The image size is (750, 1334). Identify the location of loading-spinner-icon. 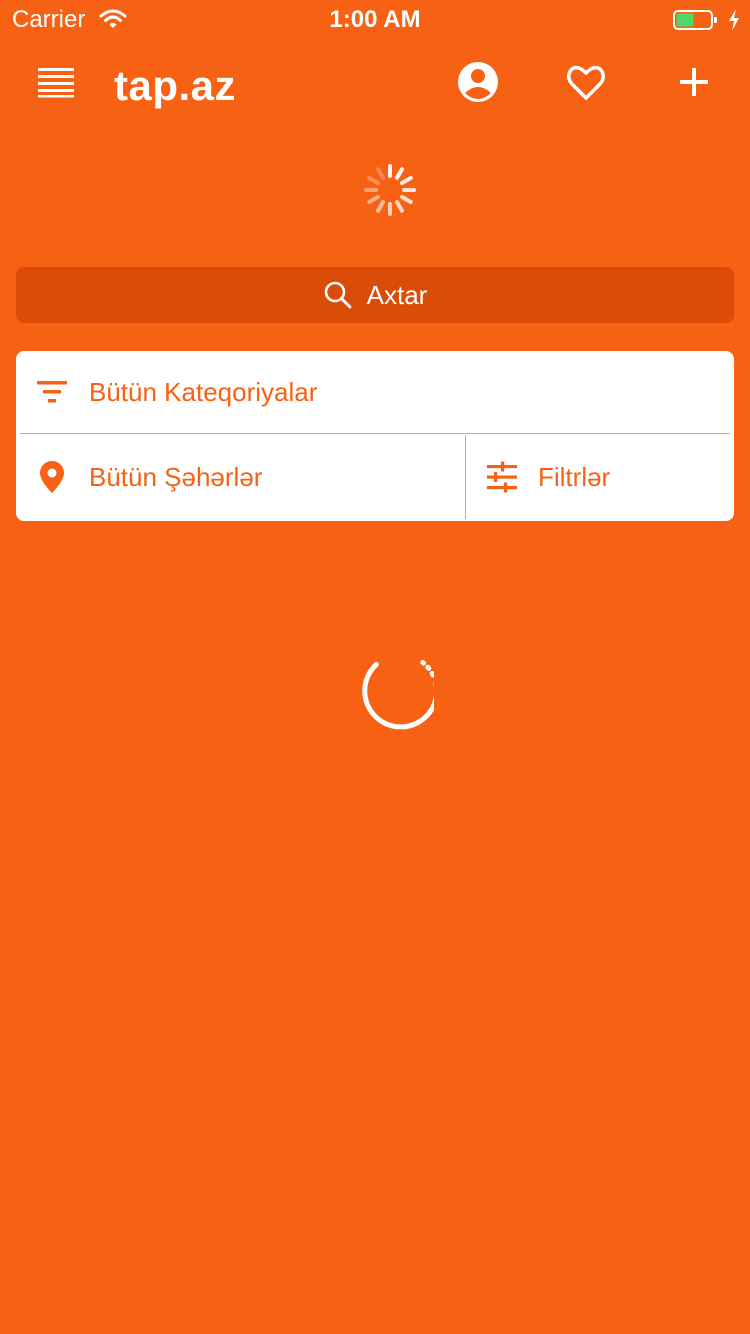
(398, 691).